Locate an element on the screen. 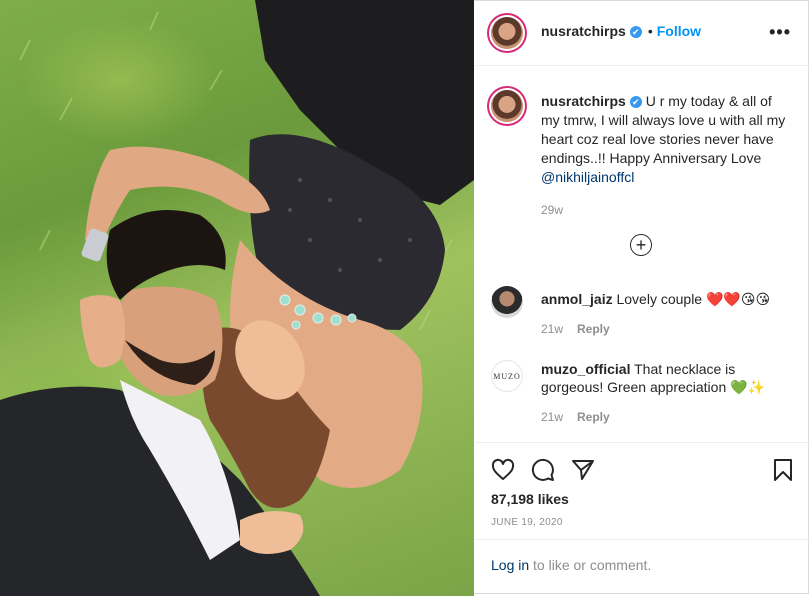  likes-count: 87,198 likes is located at coordinates (530, 499).